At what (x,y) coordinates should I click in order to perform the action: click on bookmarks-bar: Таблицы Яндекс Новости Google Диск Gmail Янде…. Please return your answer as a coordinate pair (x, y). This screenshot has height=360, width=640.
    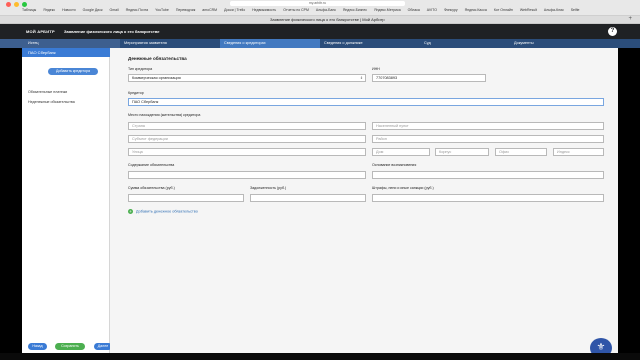
    Looking at the image, I should click on (327, 11).